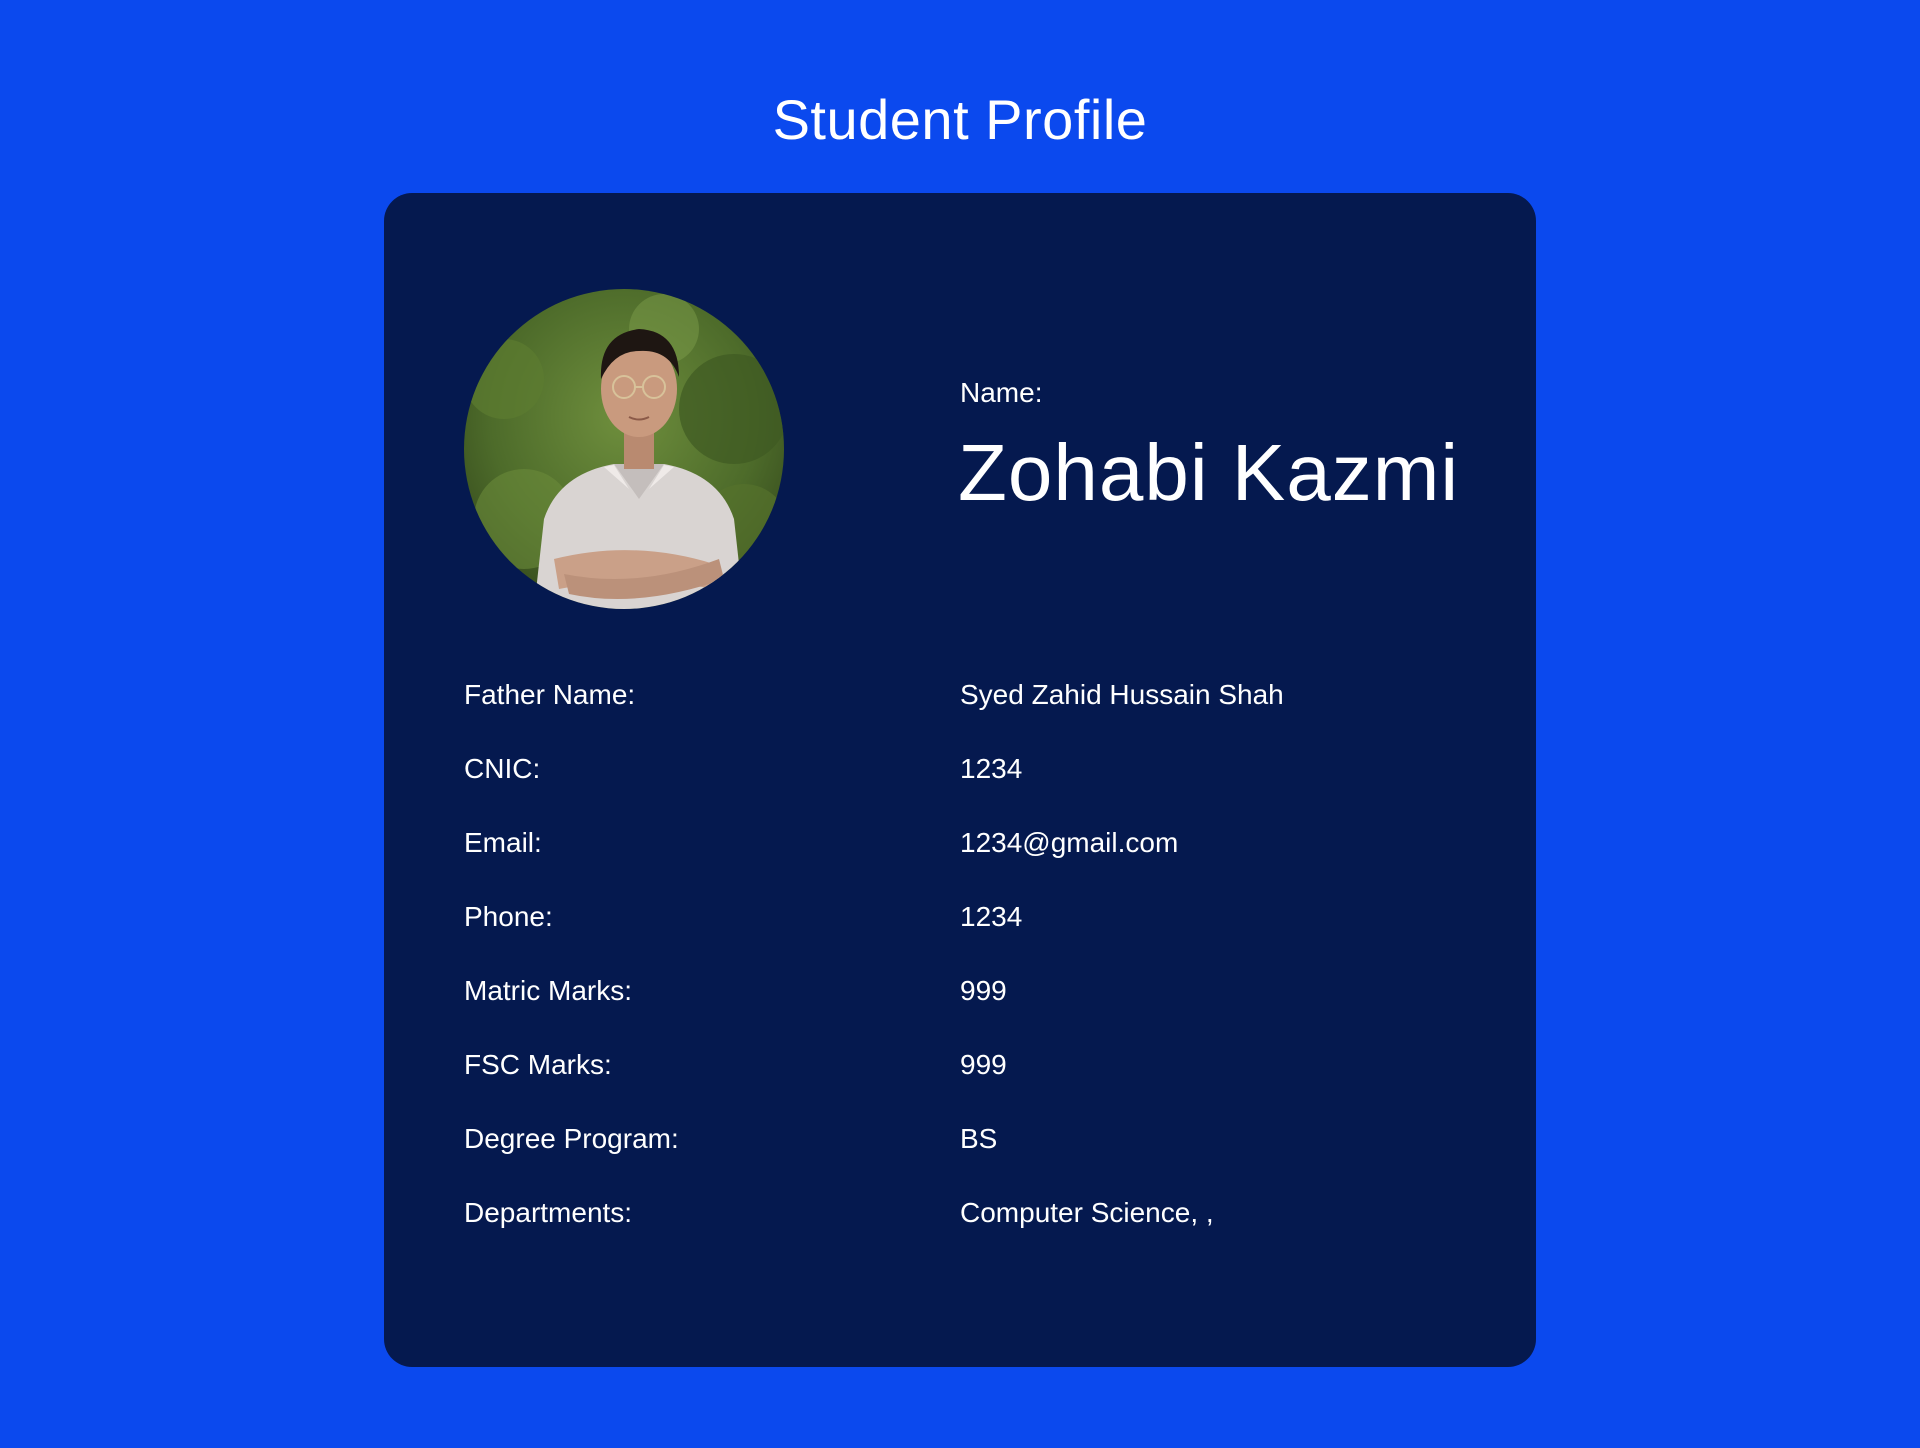 The height and width of the screenshot is (1448, 1920). I want to click on avatar, so click(624, 449).